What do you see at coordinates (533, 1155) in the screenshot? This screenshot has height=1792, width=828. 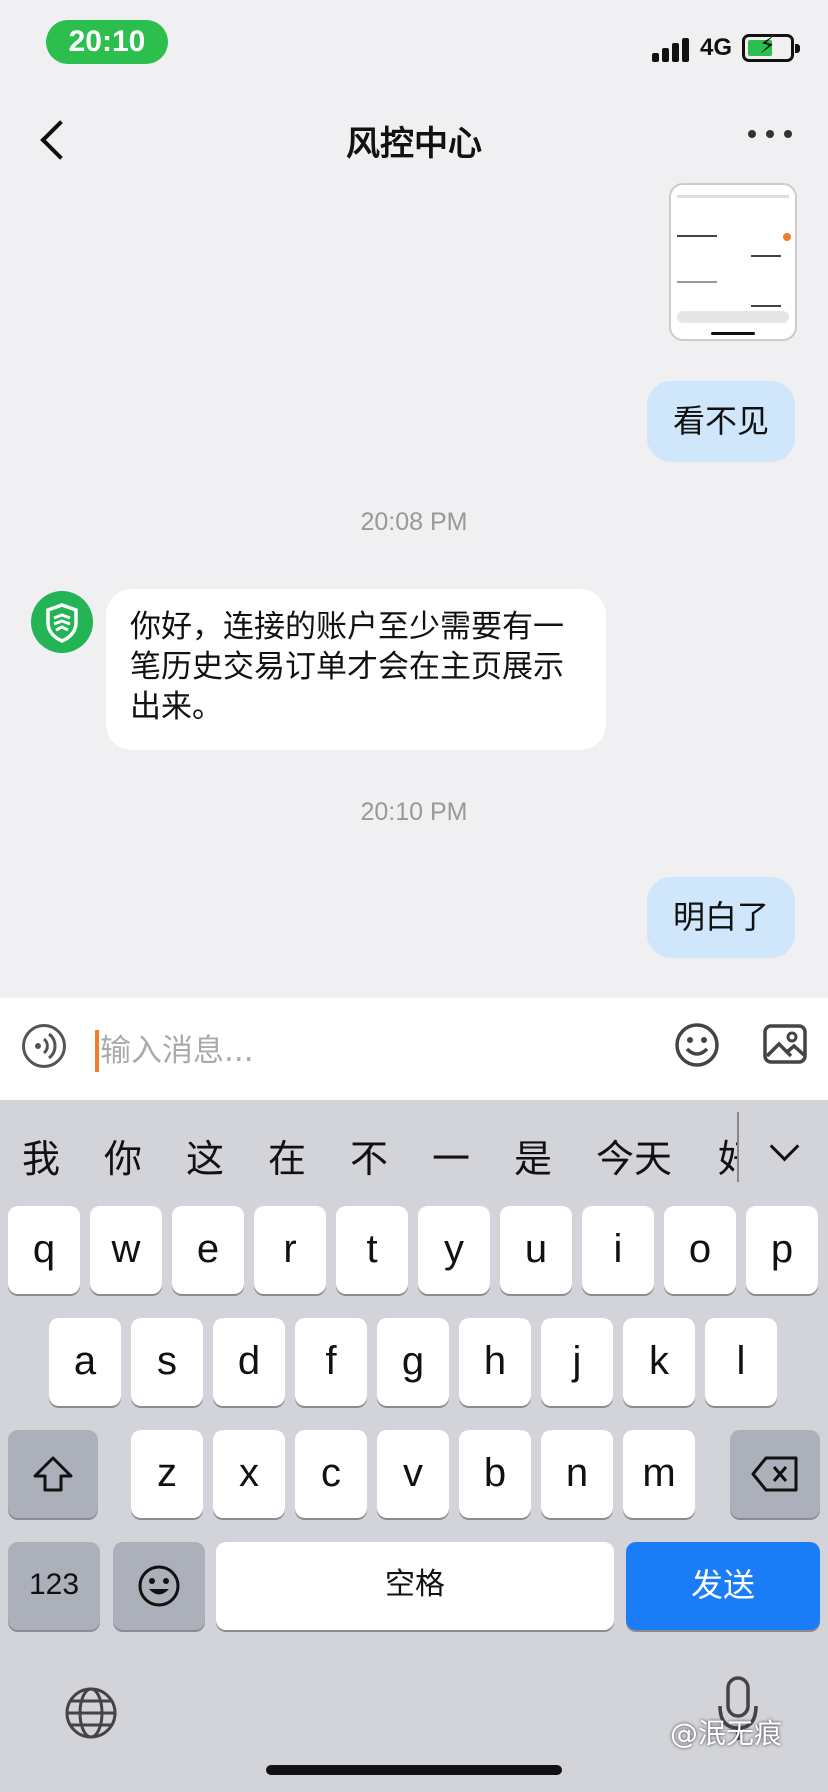 I see `candidate-word: 是` at bounding box center [533, 1155].